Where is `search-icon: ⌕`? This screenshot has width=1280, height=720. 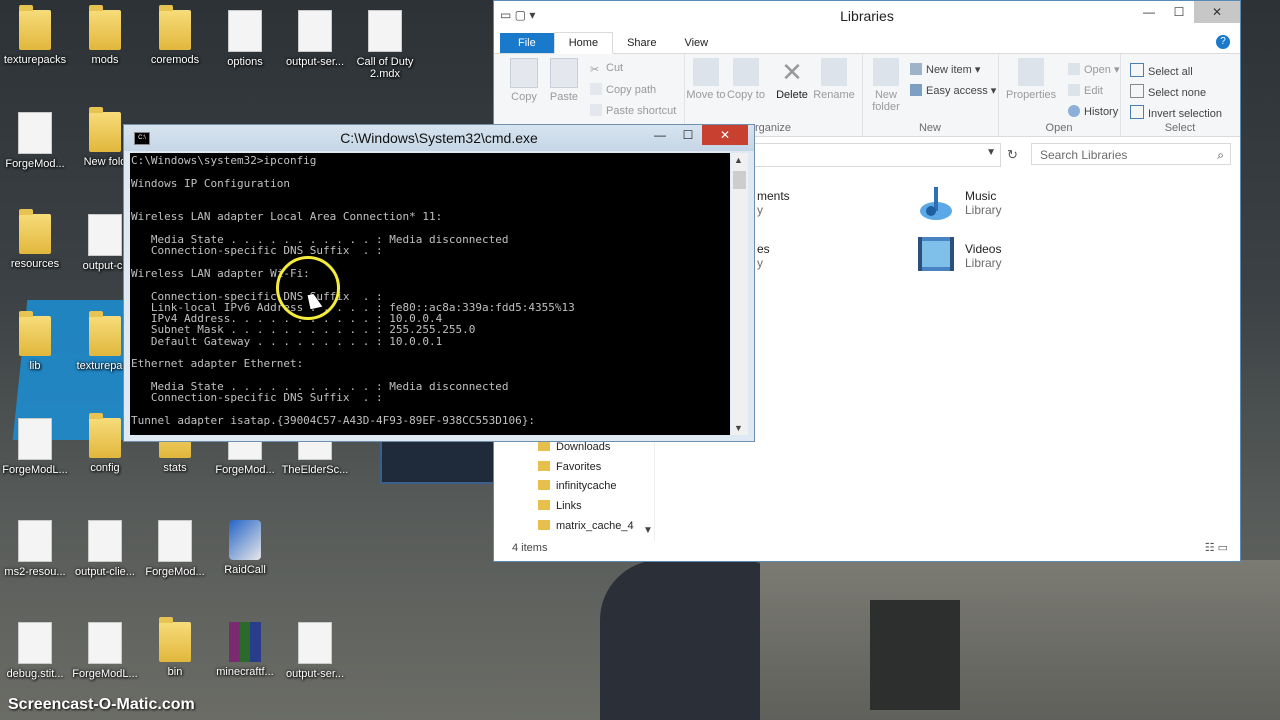
search-icon: ⌕ is located at coordinates (1220, 155).